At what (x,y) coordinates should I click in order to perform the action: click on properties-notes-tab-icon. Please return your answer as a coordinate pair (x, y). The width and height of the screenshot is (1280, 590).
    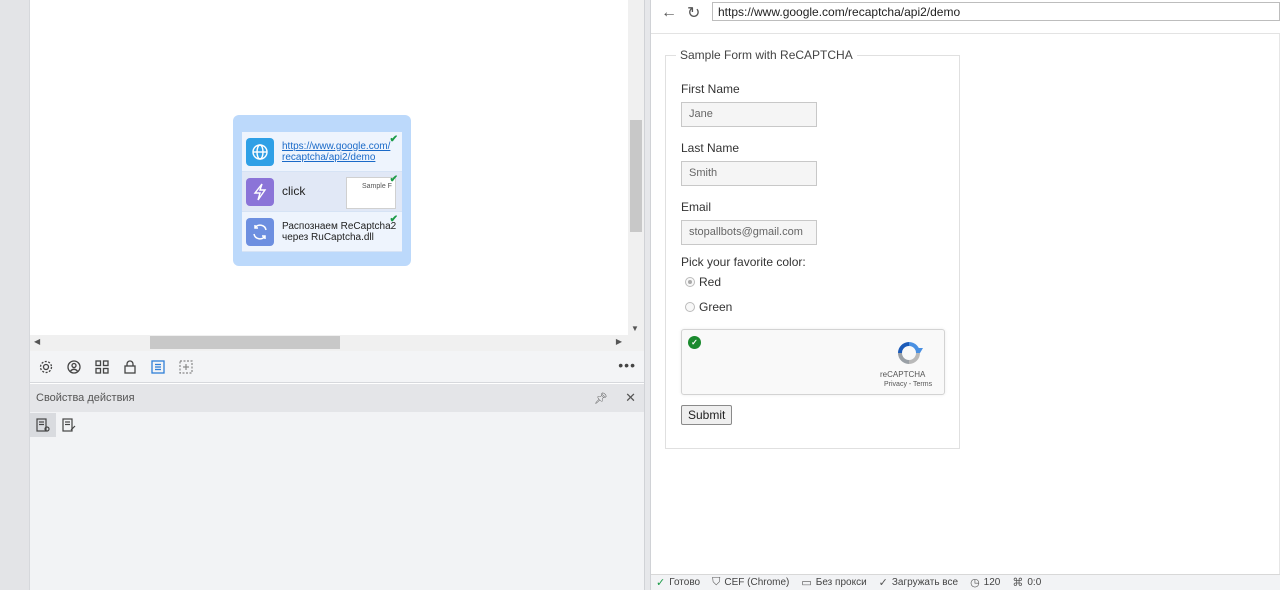
    Looking at the image, I should click on (69, 425).